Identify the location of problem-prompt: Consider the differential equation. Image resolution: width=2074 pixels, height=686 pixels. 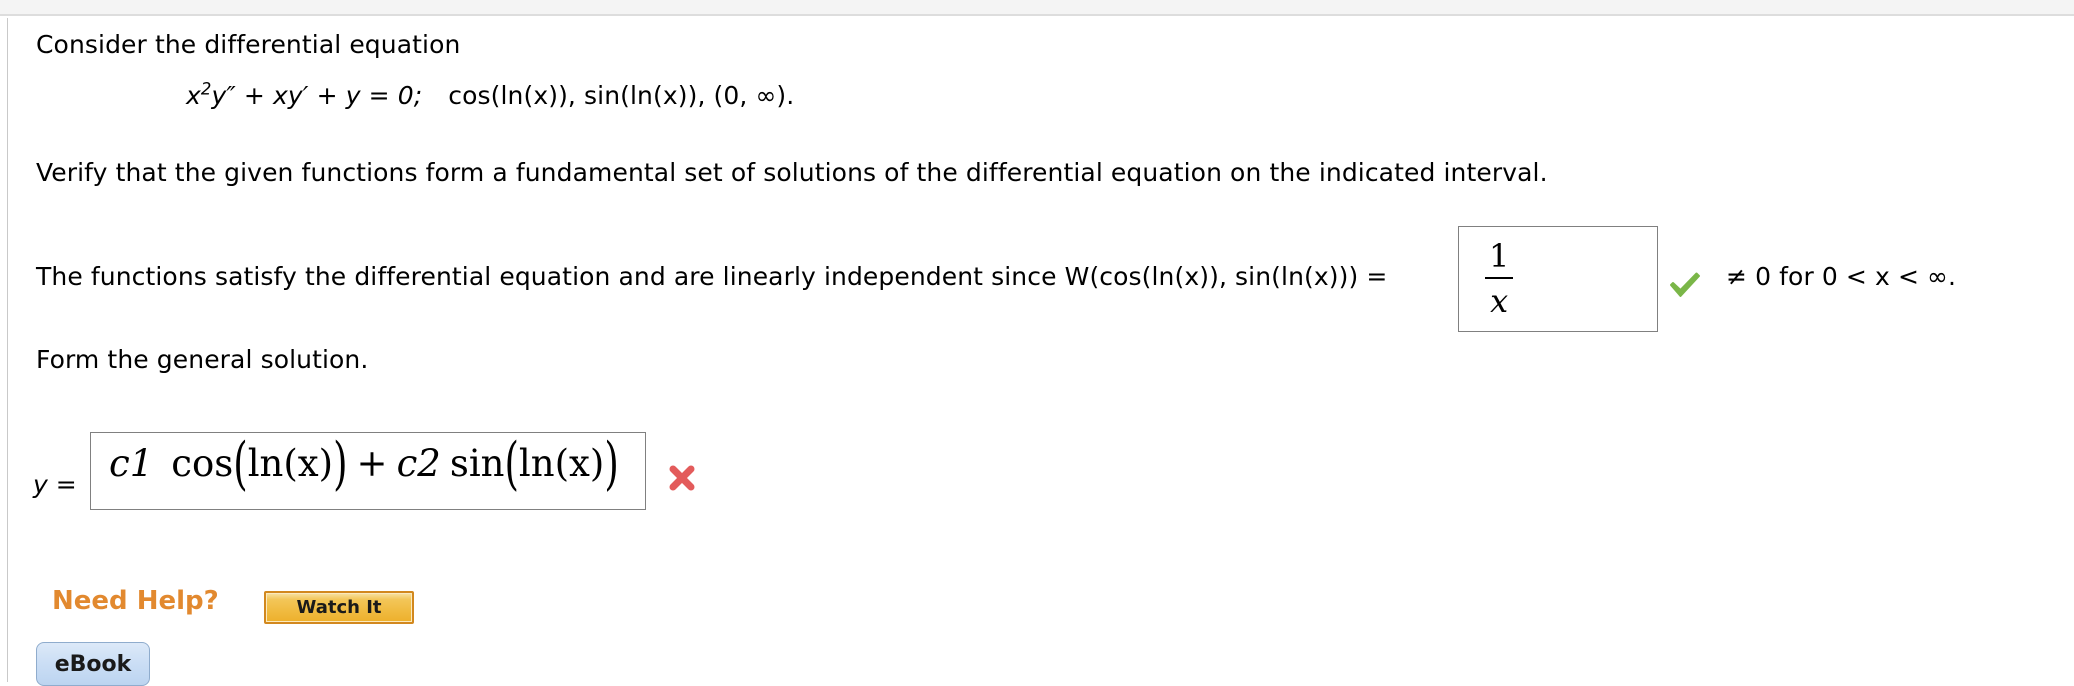
(248, 44).